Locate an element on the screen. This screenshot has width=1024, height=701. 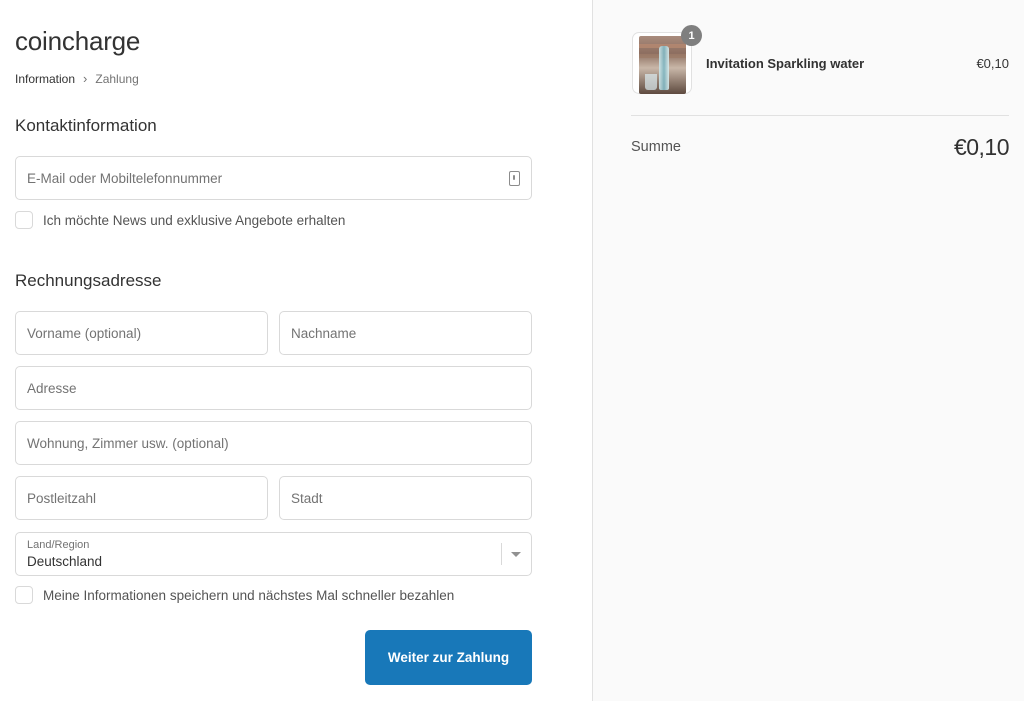
first-name-placeholder: Vorname (optional) is located at coordinates (84, 333).